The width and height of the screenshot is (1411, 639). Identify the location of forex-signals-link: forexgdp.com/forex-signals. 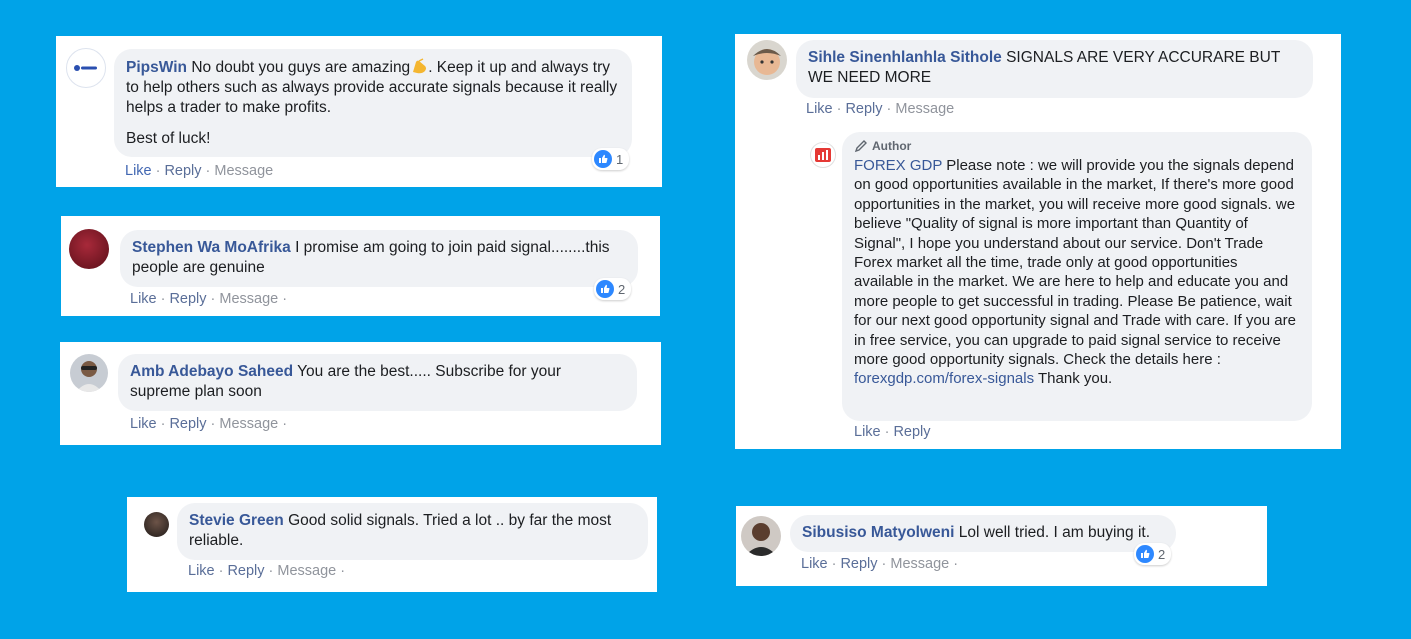
(944, 378).